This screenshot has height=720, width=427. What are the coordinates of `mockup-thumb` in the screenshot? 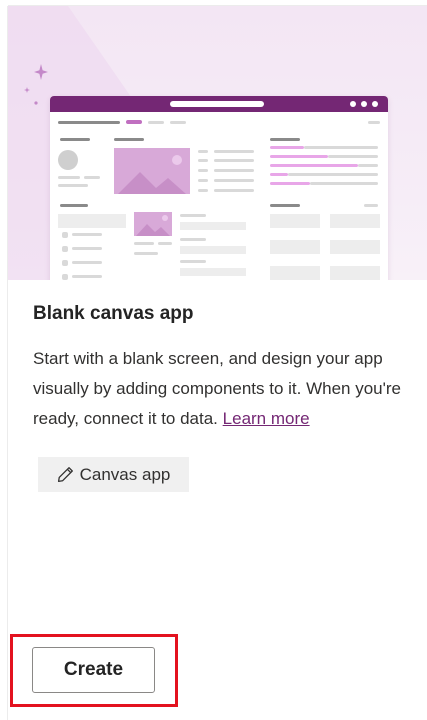 It's located at (153, 224).